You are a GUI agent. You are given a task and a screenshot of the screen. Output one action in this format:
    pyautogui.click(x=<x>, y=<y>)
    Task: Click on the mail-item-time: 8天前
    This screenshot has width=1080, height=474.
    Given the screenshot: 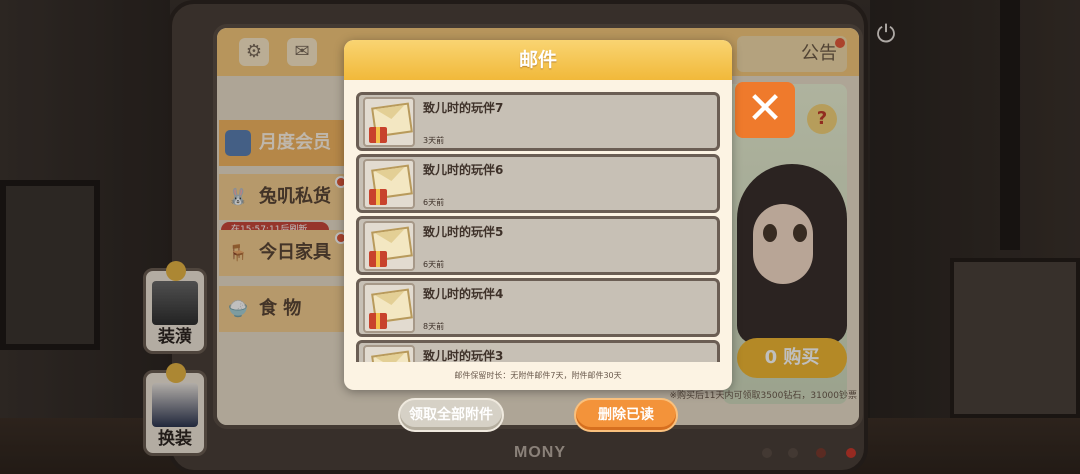 What is the action you would take?
    pyautogui.click(x=434, y=326)
    